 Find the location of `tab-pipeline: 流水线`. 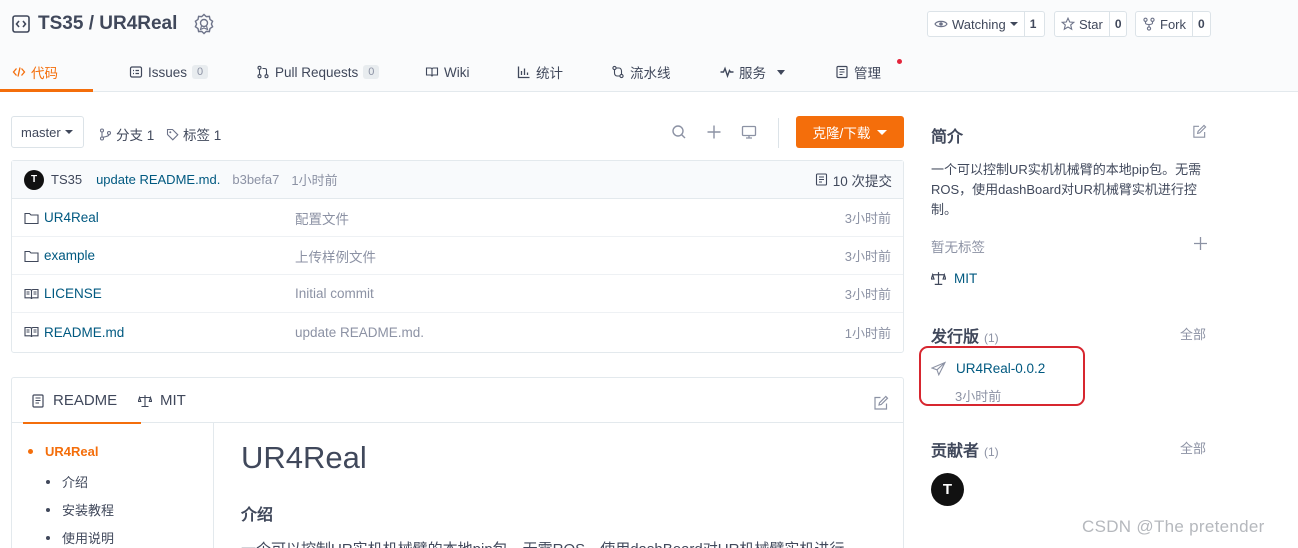

tab-pipeline: 流水线 is located at coordinates (665, 72).